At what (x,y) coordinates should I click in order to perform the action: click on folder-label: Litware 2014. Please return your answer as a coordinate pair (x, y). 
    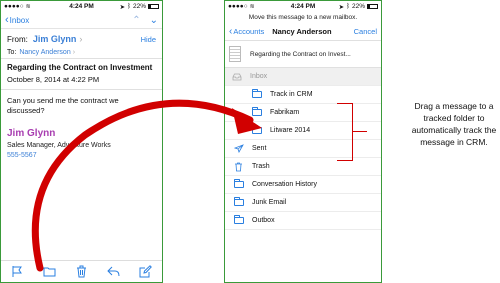
    Looking at the image, I should click on (290, 130).